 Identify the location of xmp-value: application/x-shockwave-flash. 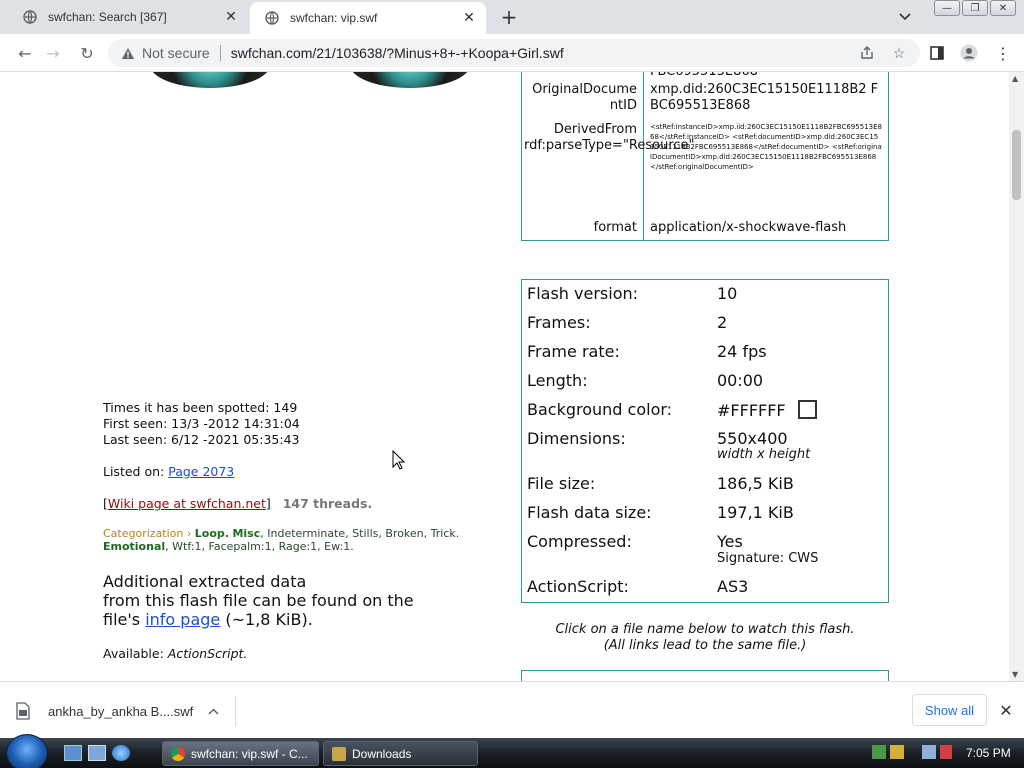
(748, 227).